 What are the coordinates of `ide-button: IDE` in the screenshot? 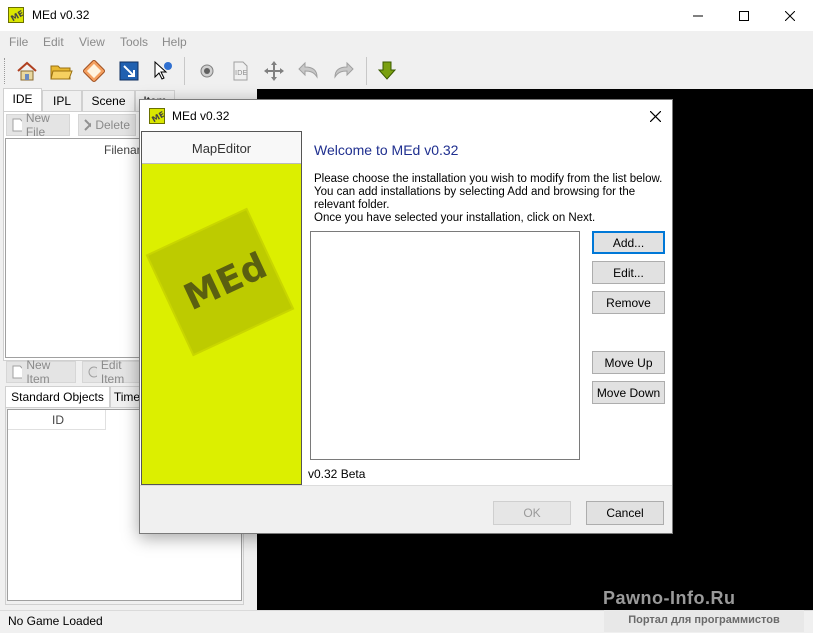 It's located at (240, 71).